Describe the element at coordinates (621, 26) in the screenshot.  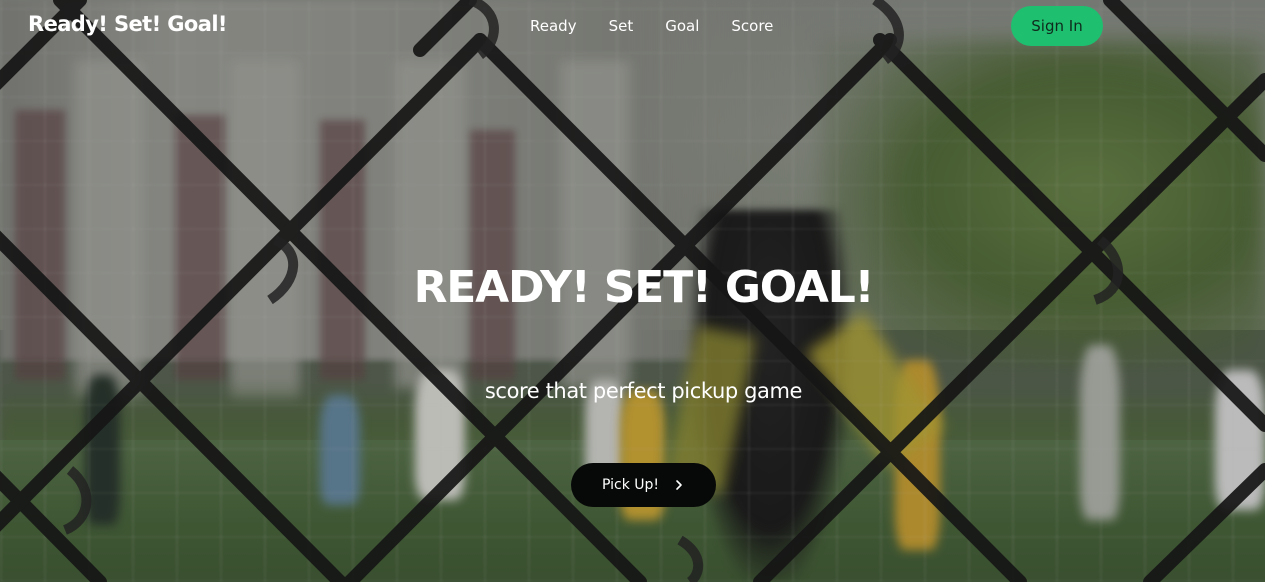
I see `nav-link-set: Set` at that location.